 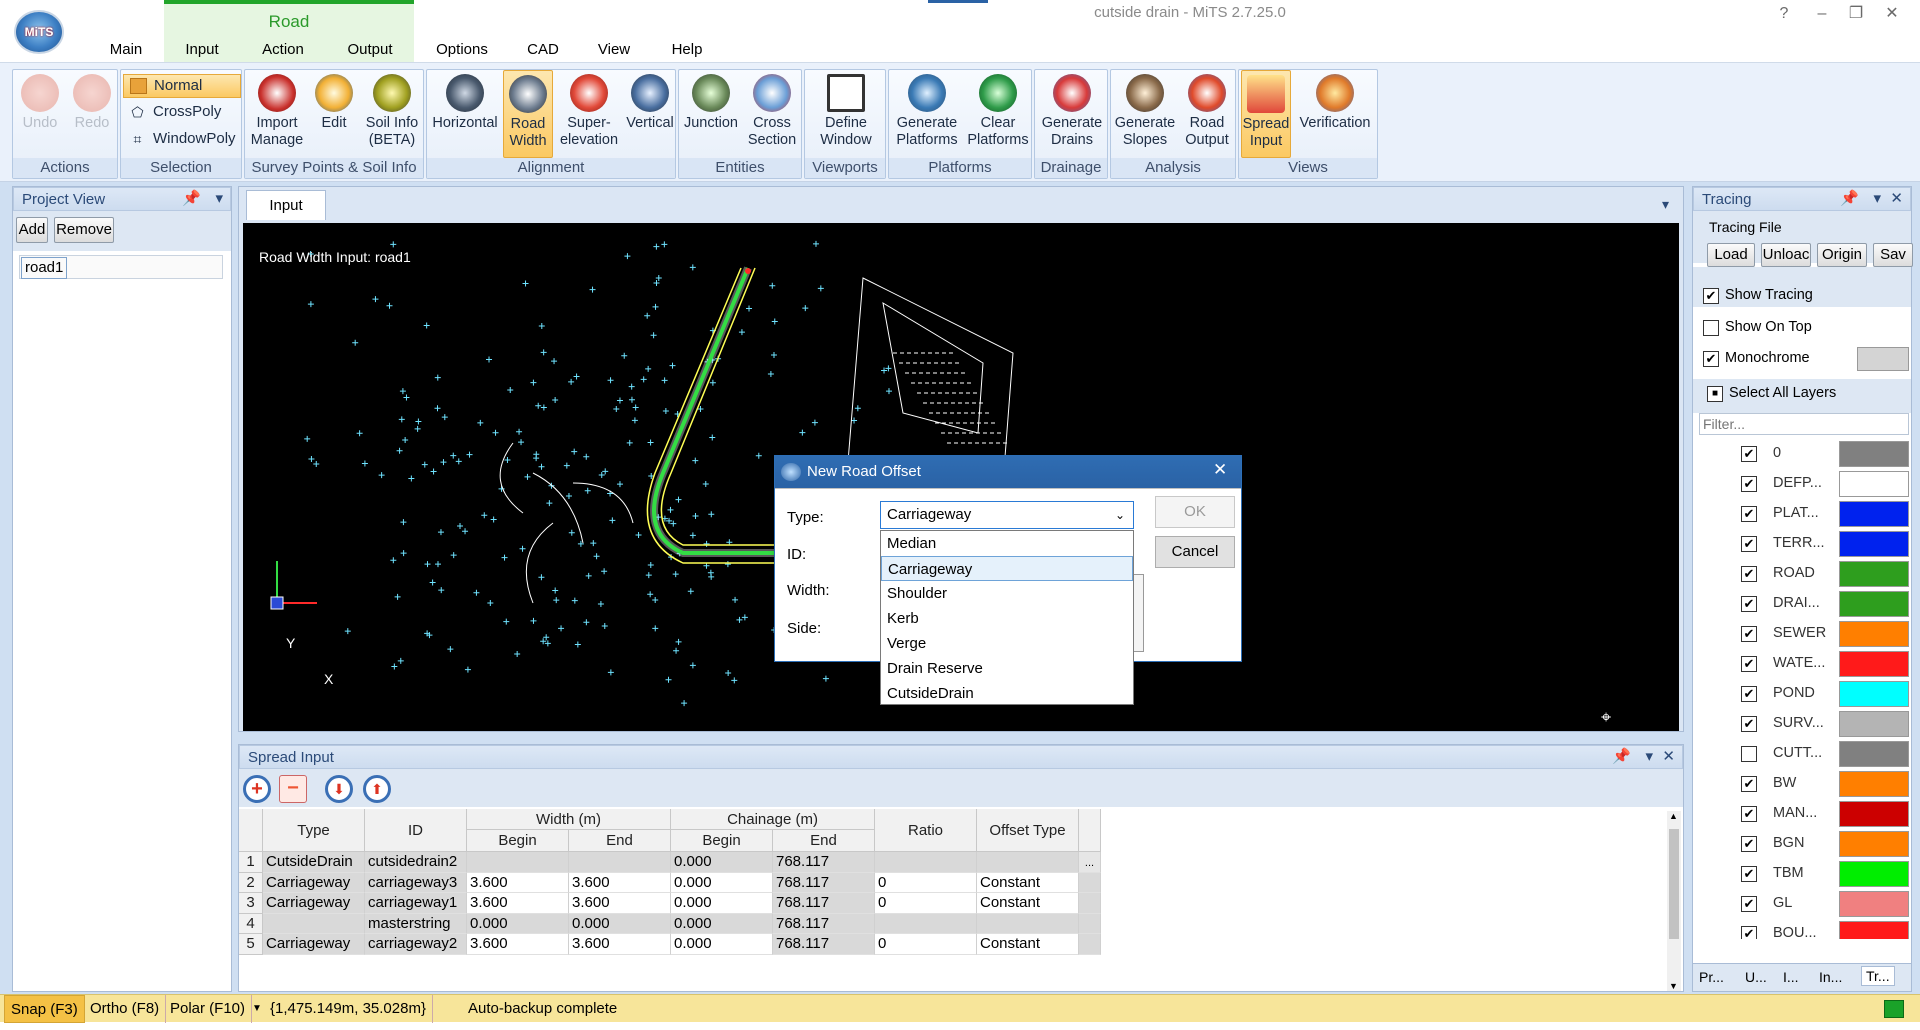 I want to click on option-cutside-drain: CutsideDrain, so click(x=1007, y=693).